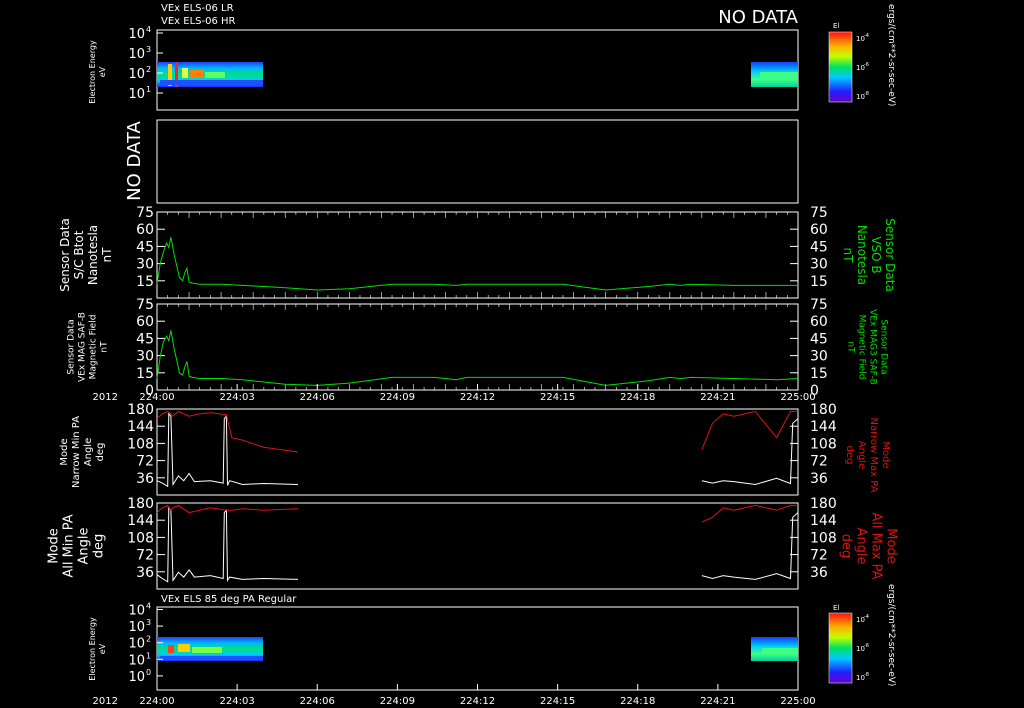 This screenshot has height=708, width=1024. I want to click on panel7-yunit: eV, so click(102, 648).